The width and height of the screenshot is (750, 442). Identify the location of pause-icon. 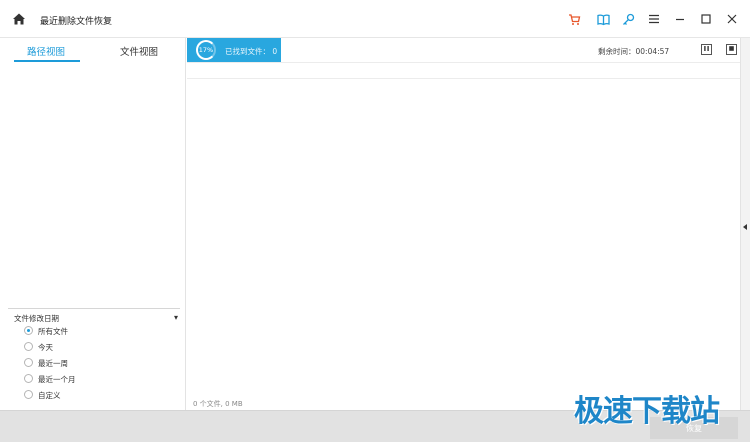
(706, 50).